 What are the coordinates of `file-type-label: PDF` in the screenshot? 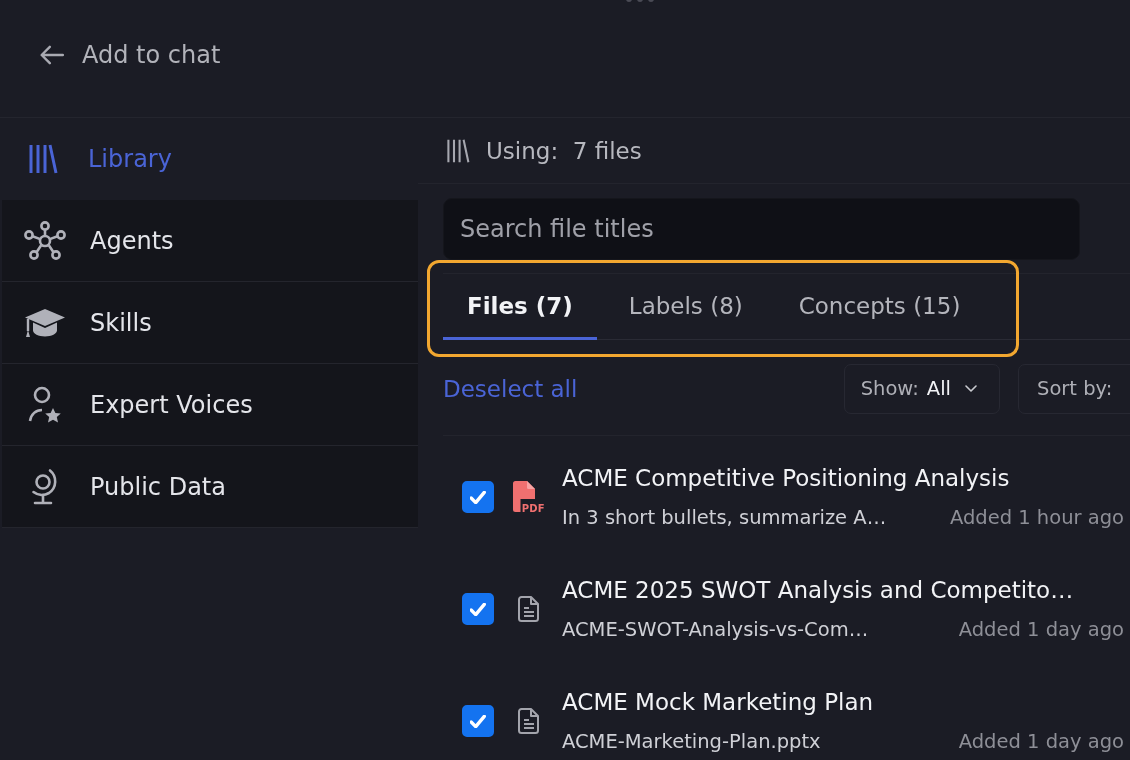 It's located at (533, 508).